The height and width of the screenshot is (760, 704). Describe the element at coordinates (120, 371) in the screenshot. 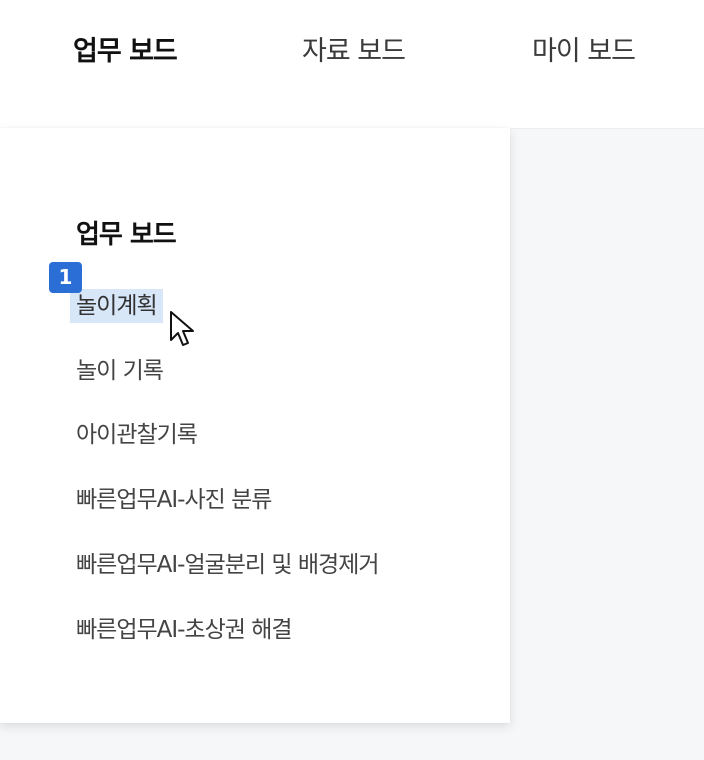

I see `menu-item-play-record: 놀이 기록` at that location.